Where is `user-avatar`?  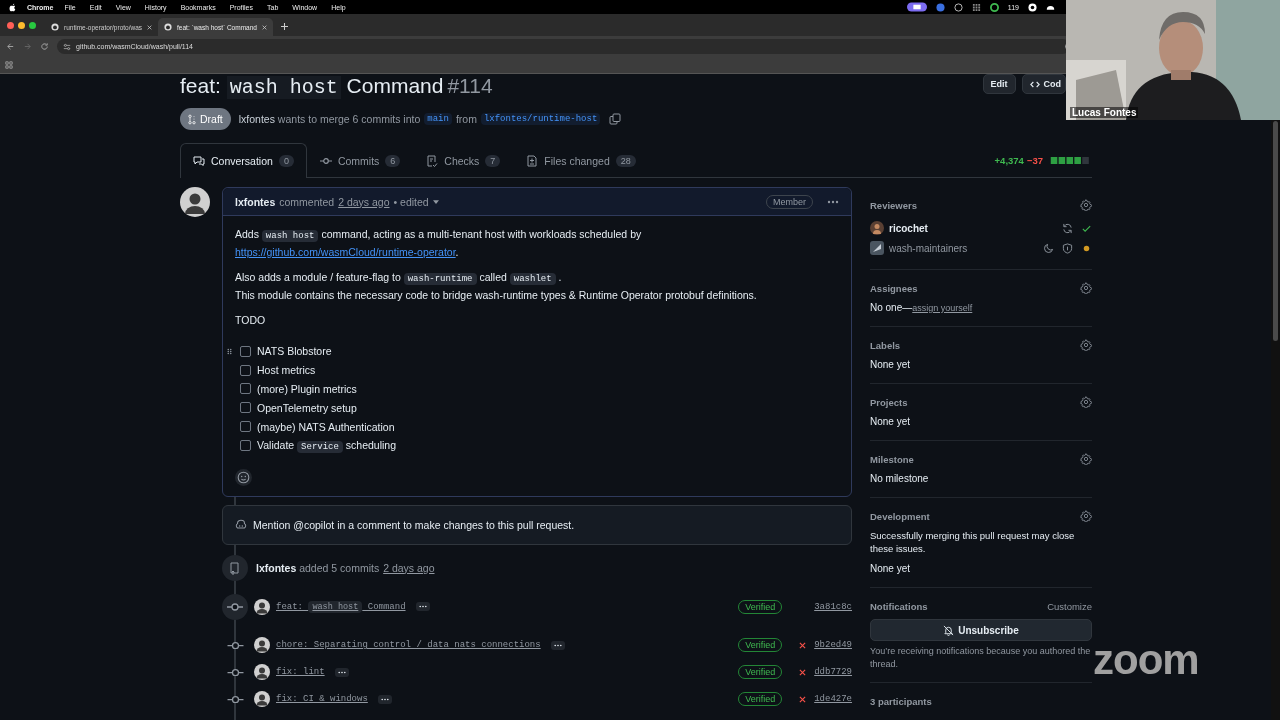
user-avatar is located at coordinates (195, 202).